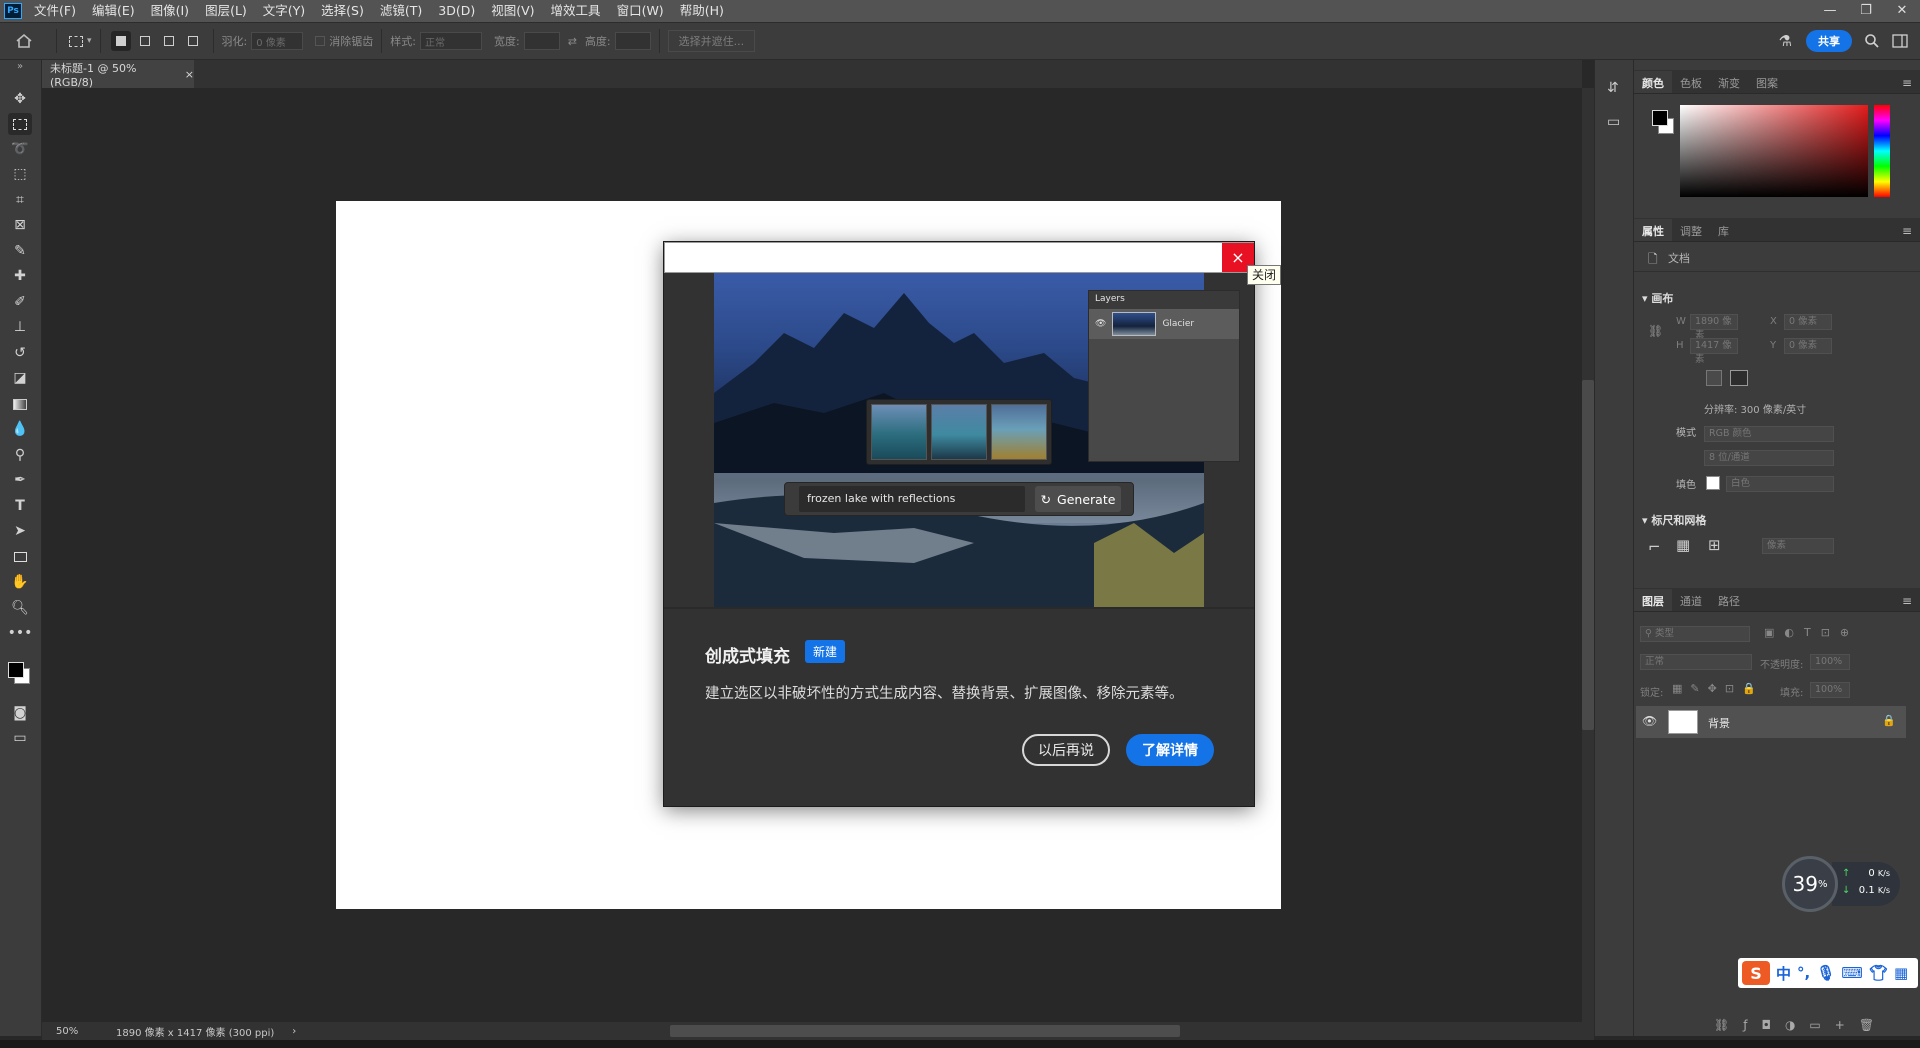 Image resolution: width=1920 pixels, height=1048 pixels. What do you see at coordinates (1902, 11) in the screenshot?
I see `close-icon: ✕` at bounding box center [1902, 11].